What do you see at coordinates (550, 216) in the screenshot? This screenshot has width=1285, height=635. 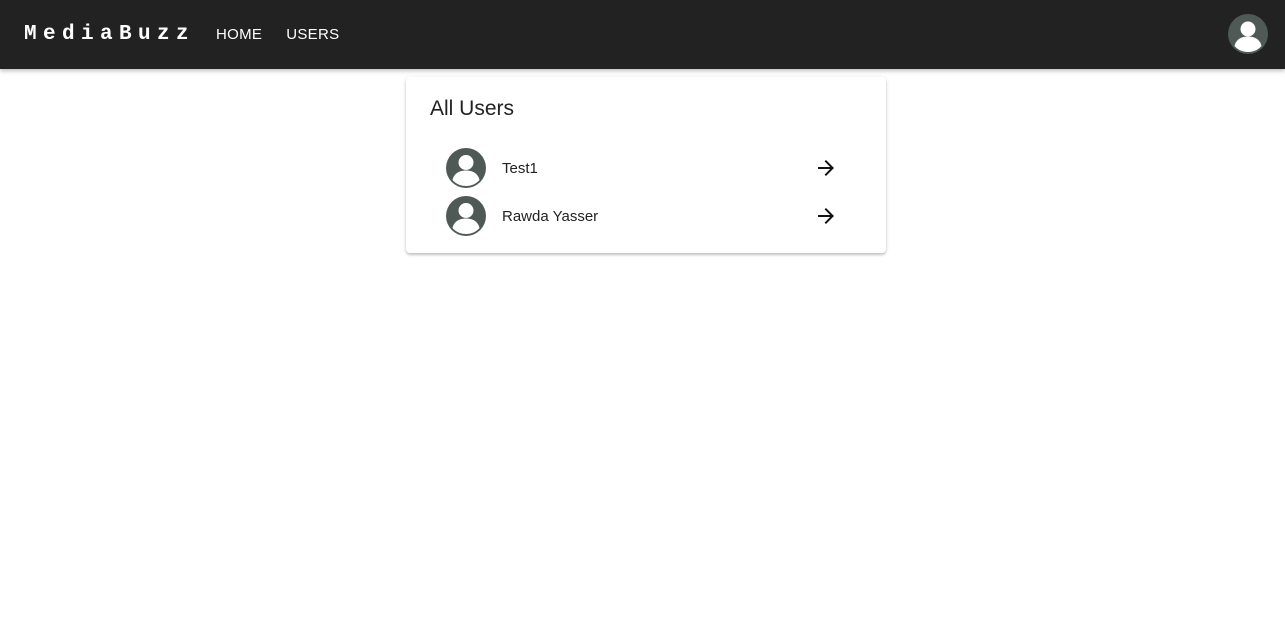 I see `user-name: Rawda Yasser` at bounding box center [550, 216].